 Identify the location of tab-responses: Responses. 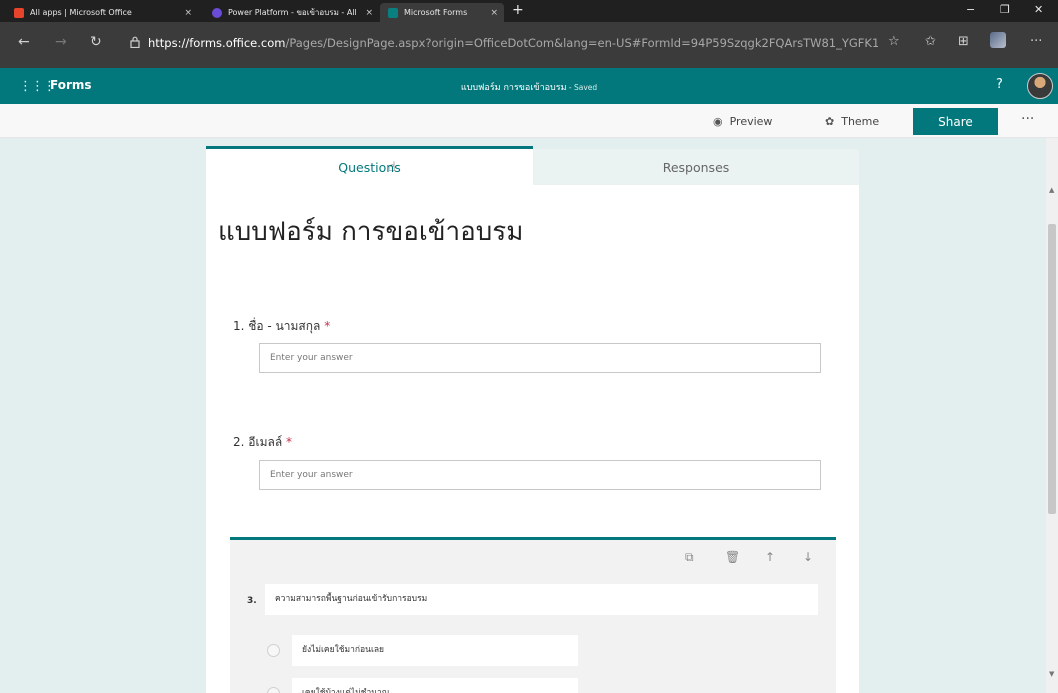
(696, 167).